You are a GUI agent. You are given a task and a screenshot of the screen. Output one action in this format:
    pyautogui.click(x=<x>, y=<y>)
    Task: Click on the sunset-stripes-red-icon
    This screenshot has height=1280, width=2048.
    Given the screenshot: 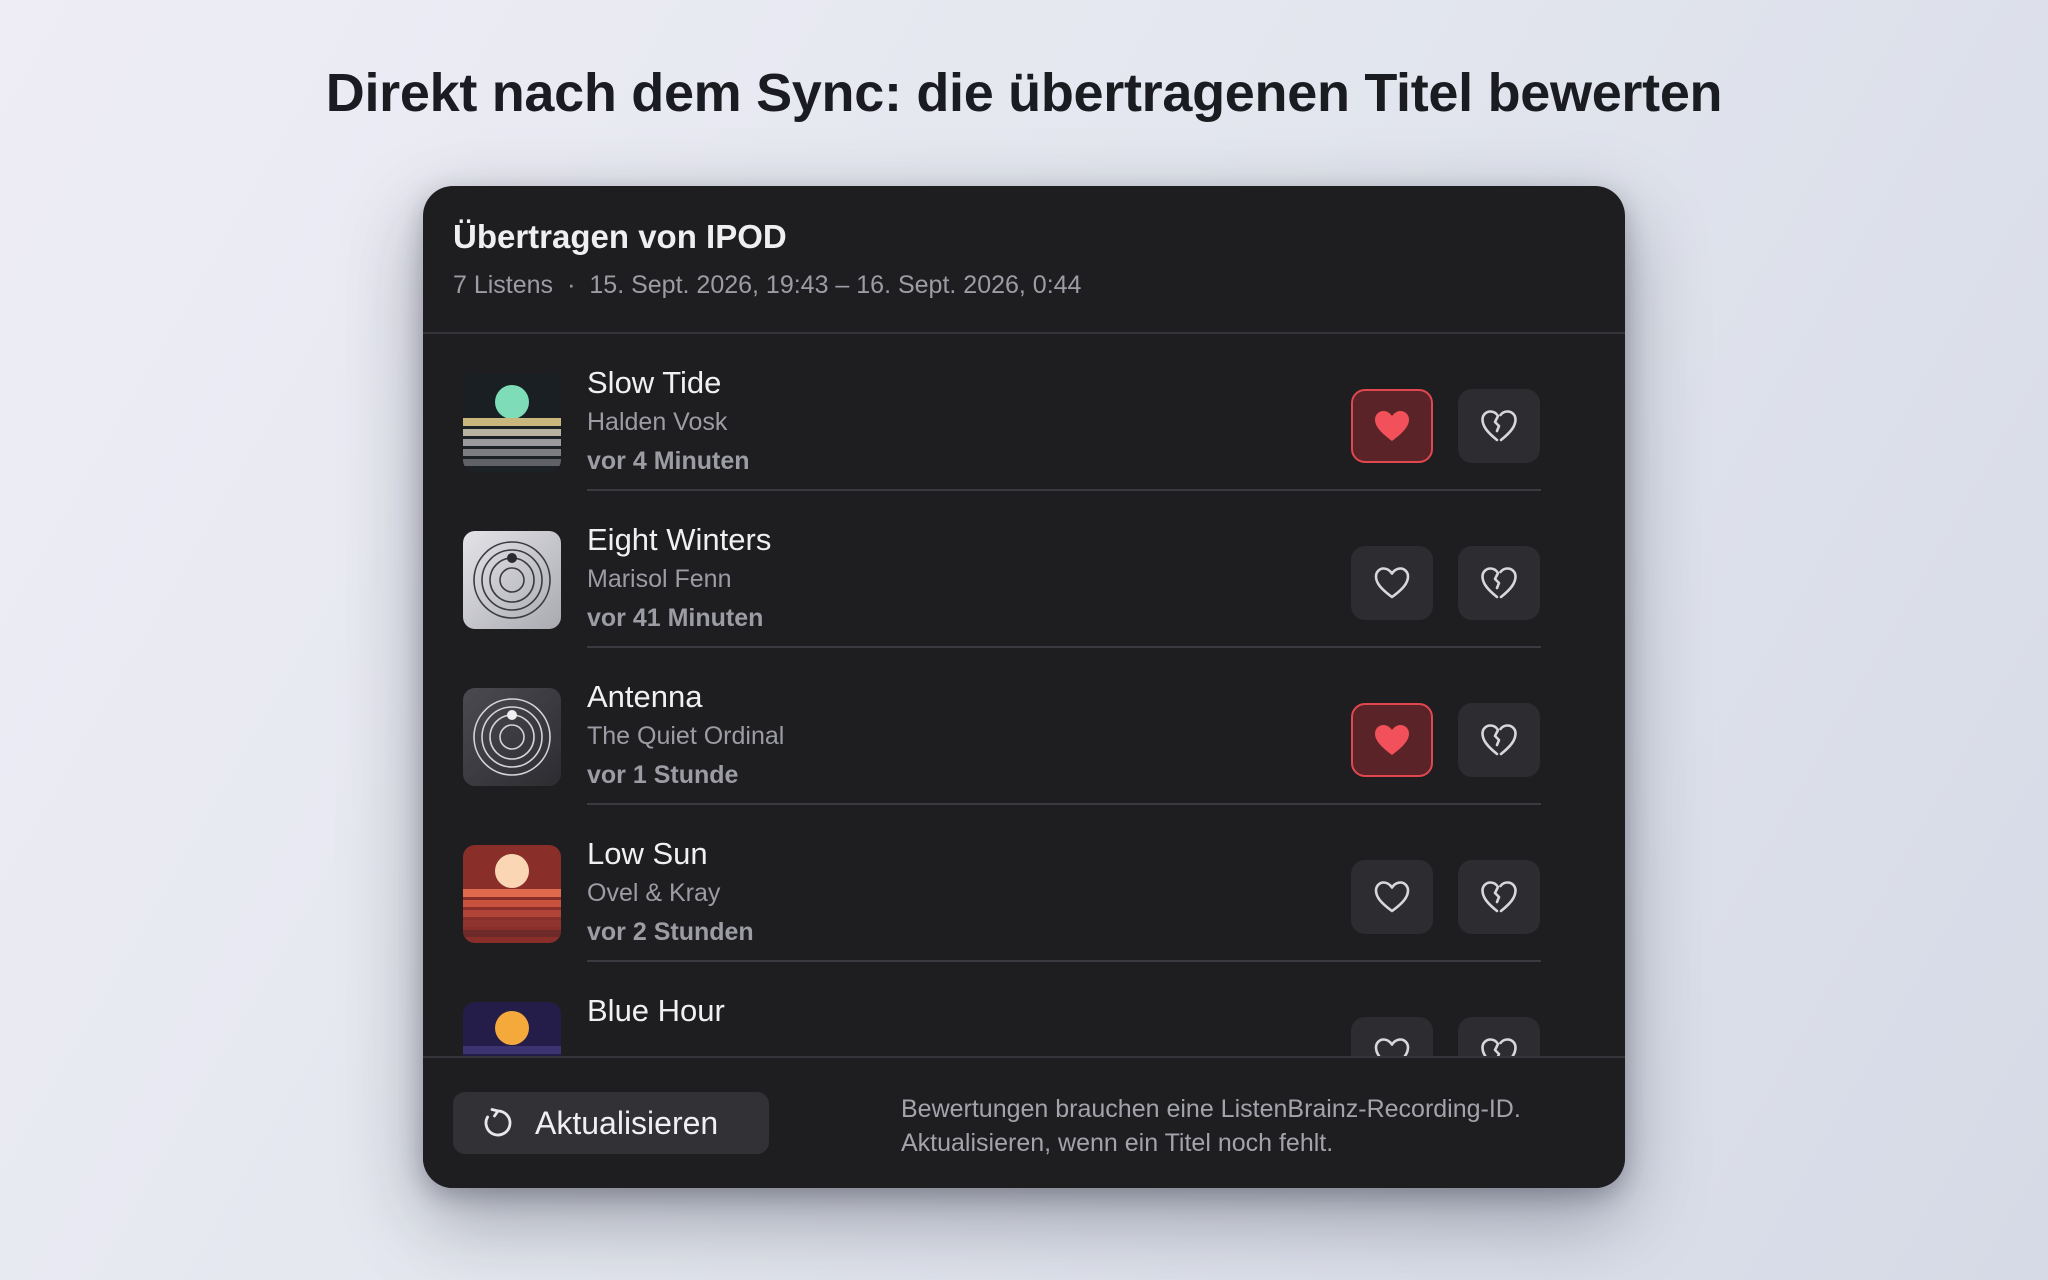 What is the action you would take?
    pyautogui.click(x=512, y=894)
    